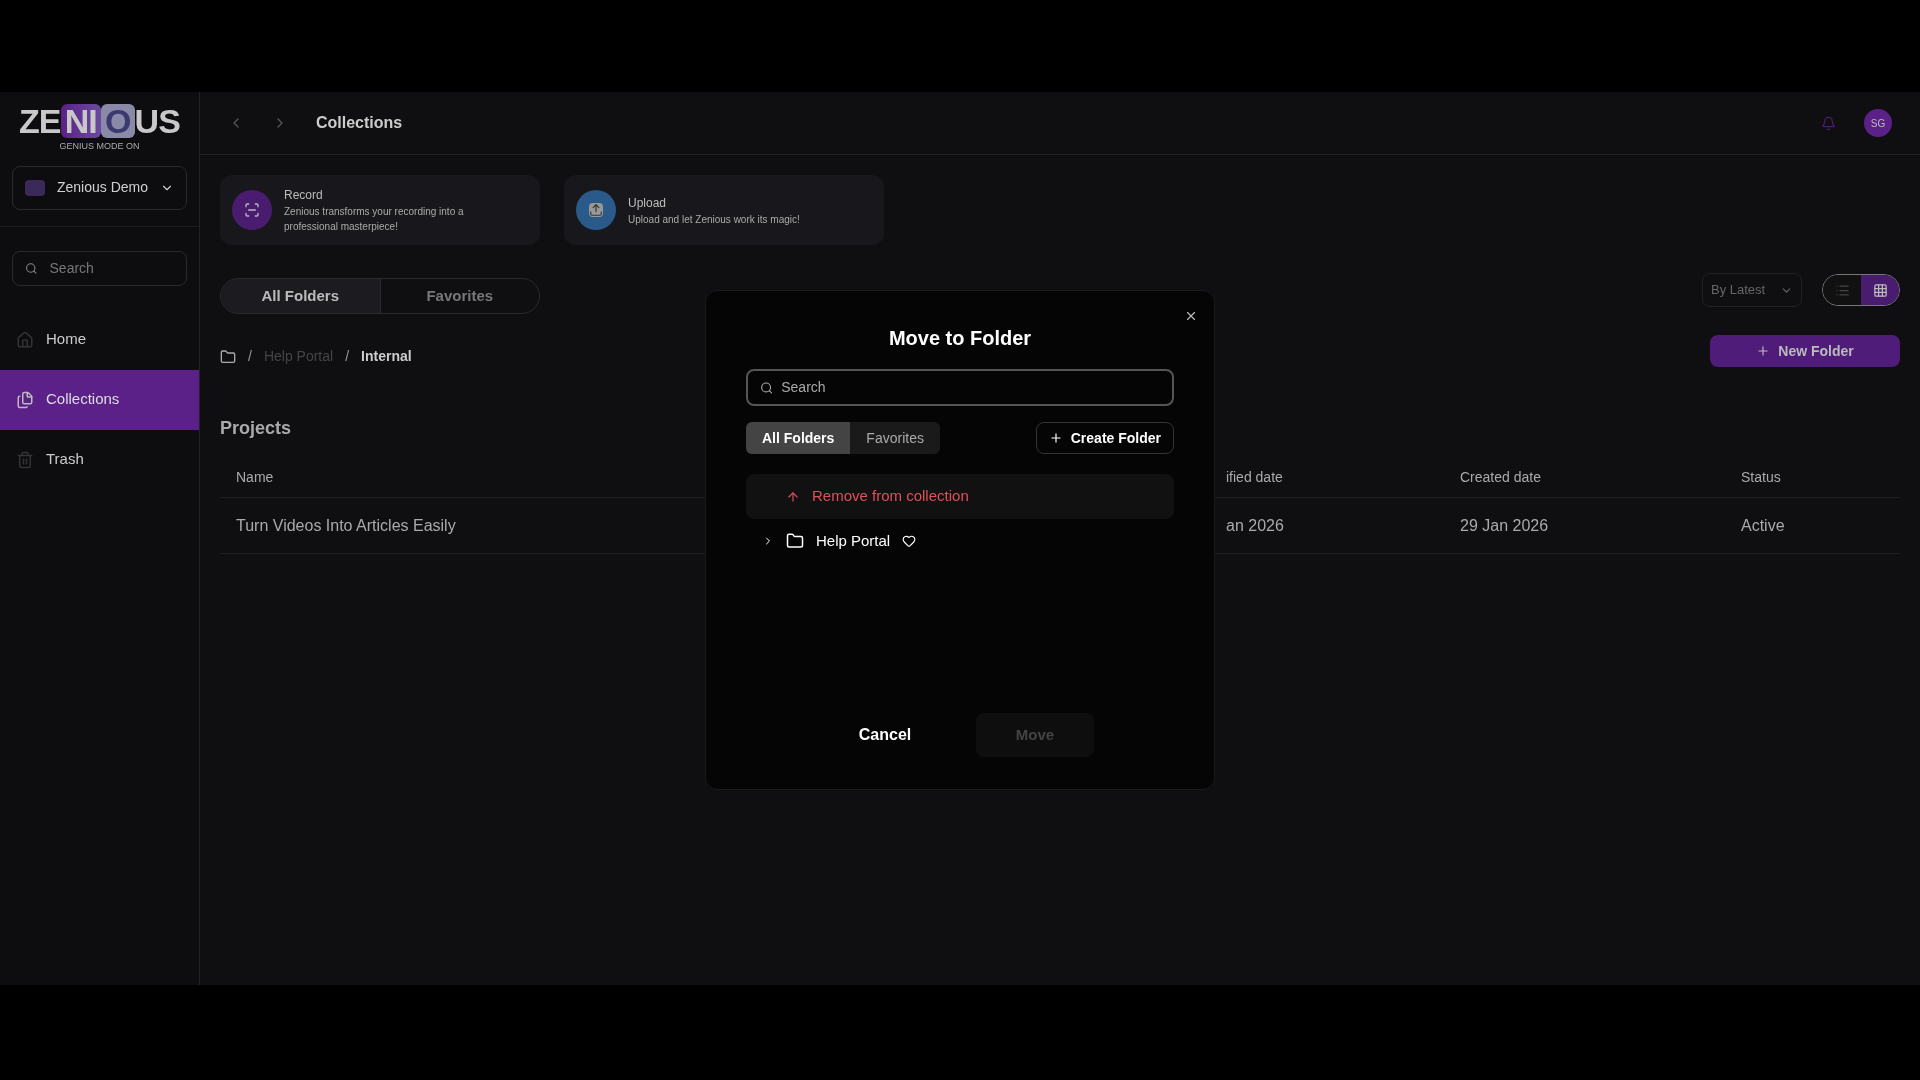  What do you see at coordinates (724, 210) in the screenshot?
I see `action-card: Upload Upload and let Zenious work its magic!` at bounding box center [724, 210].